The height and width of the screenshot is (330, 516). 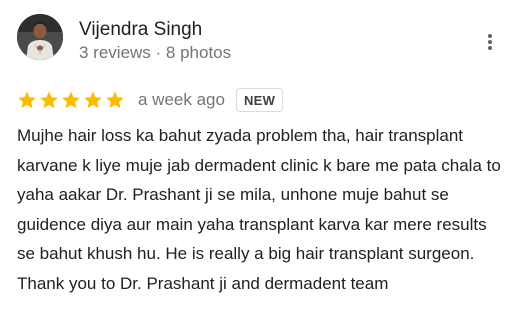 I want to click on reviewer-avatar, so click(x=40, y=37).